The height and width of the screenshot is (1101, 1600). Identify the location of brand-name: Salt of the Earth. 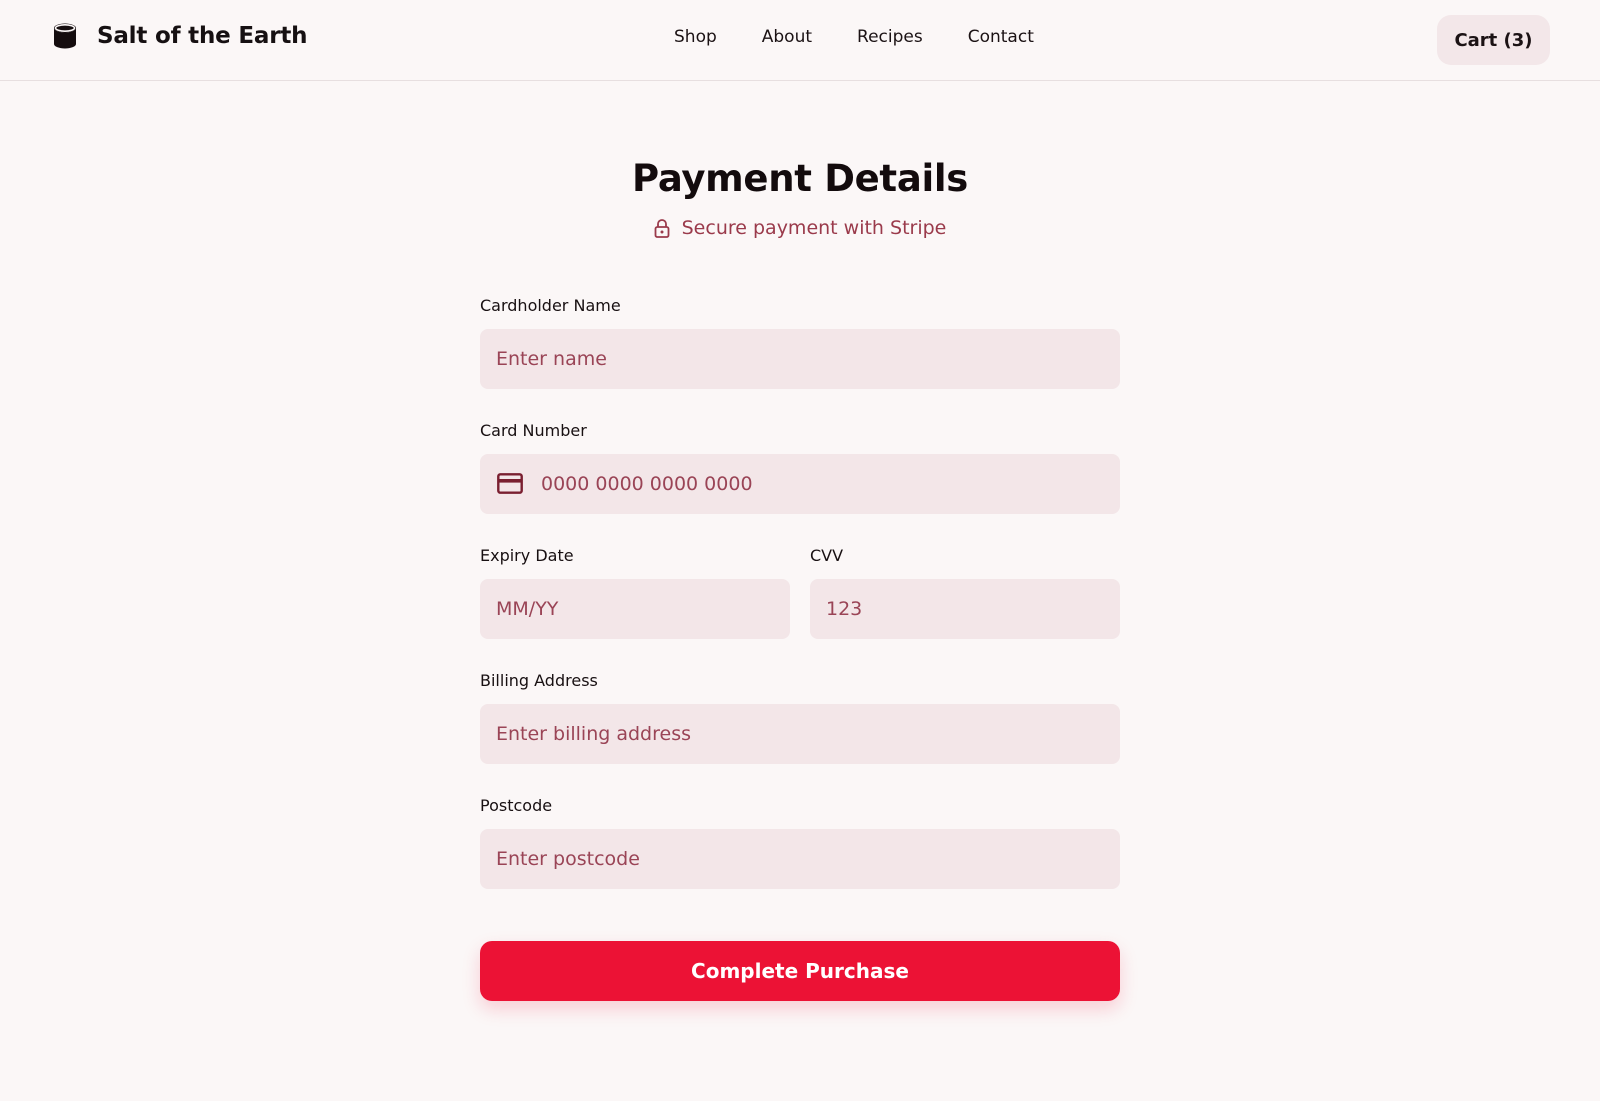
(202, 36).